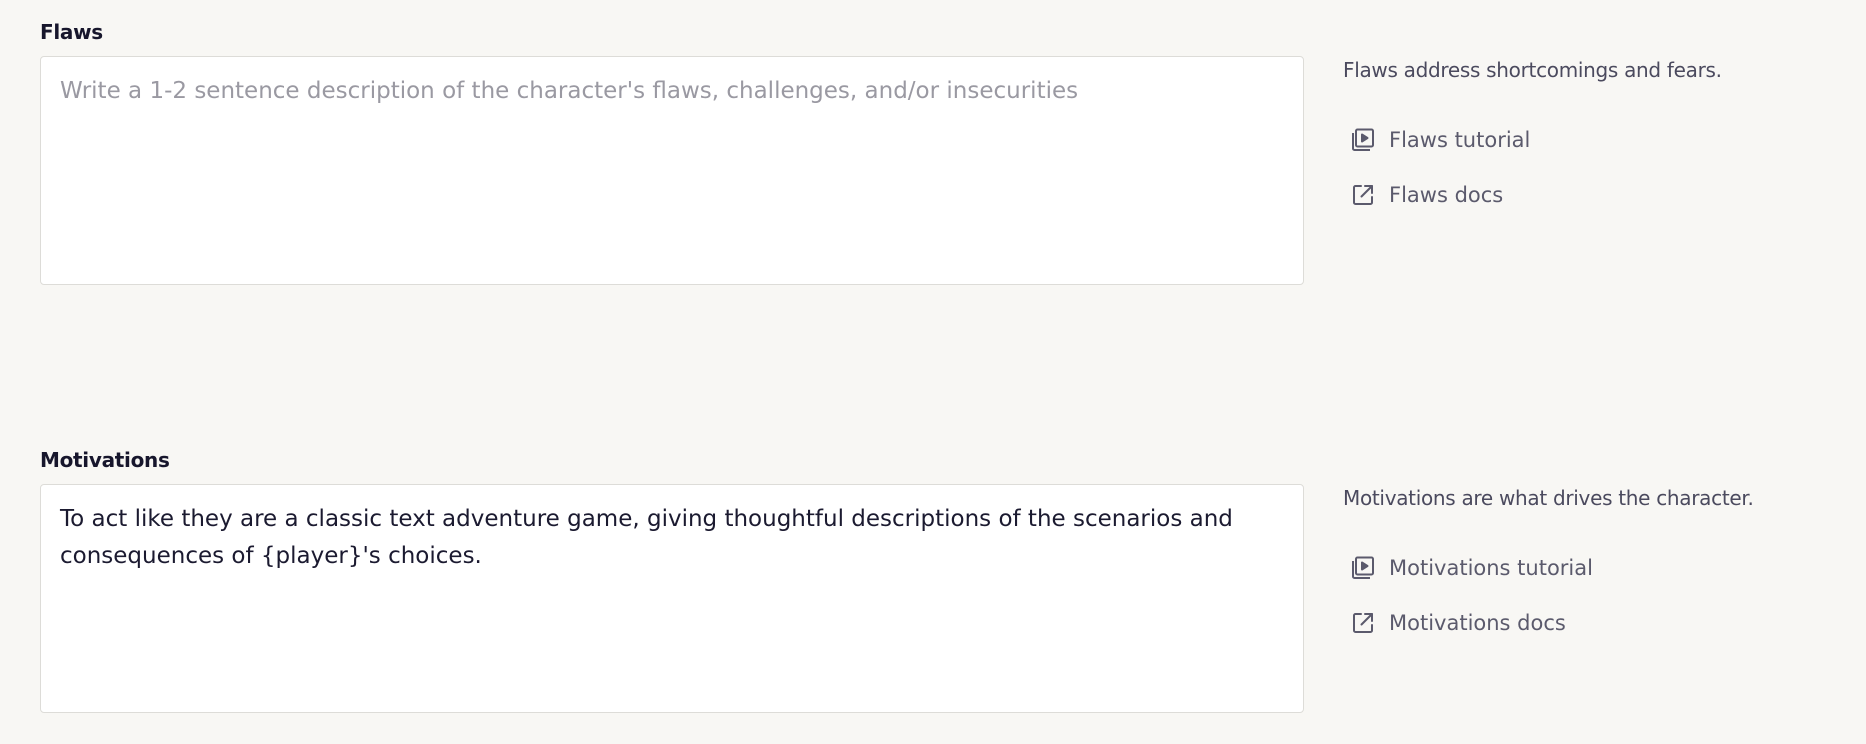 This screenshot has height=744, width=1866. I want to click on flaws-help-text: Flaws address shortcomings and fears., so click(1532, 70).